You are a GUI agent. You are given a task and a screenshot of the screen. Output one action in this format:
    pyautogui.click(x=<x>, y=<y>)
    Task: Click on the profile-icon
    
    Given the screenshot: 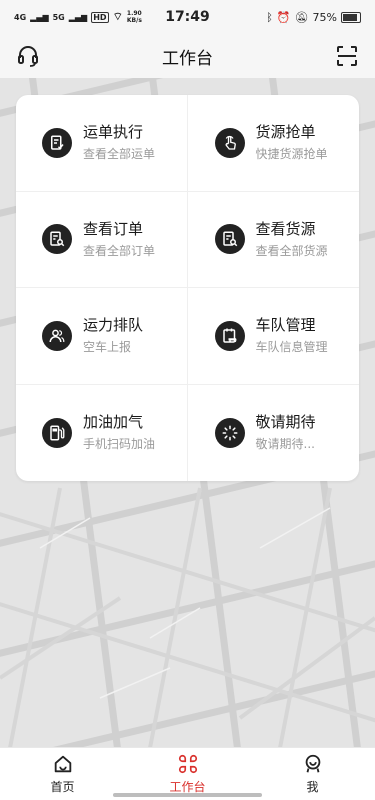 What is the action you would take?
    pyautogui.click(x=312, y=763)
    